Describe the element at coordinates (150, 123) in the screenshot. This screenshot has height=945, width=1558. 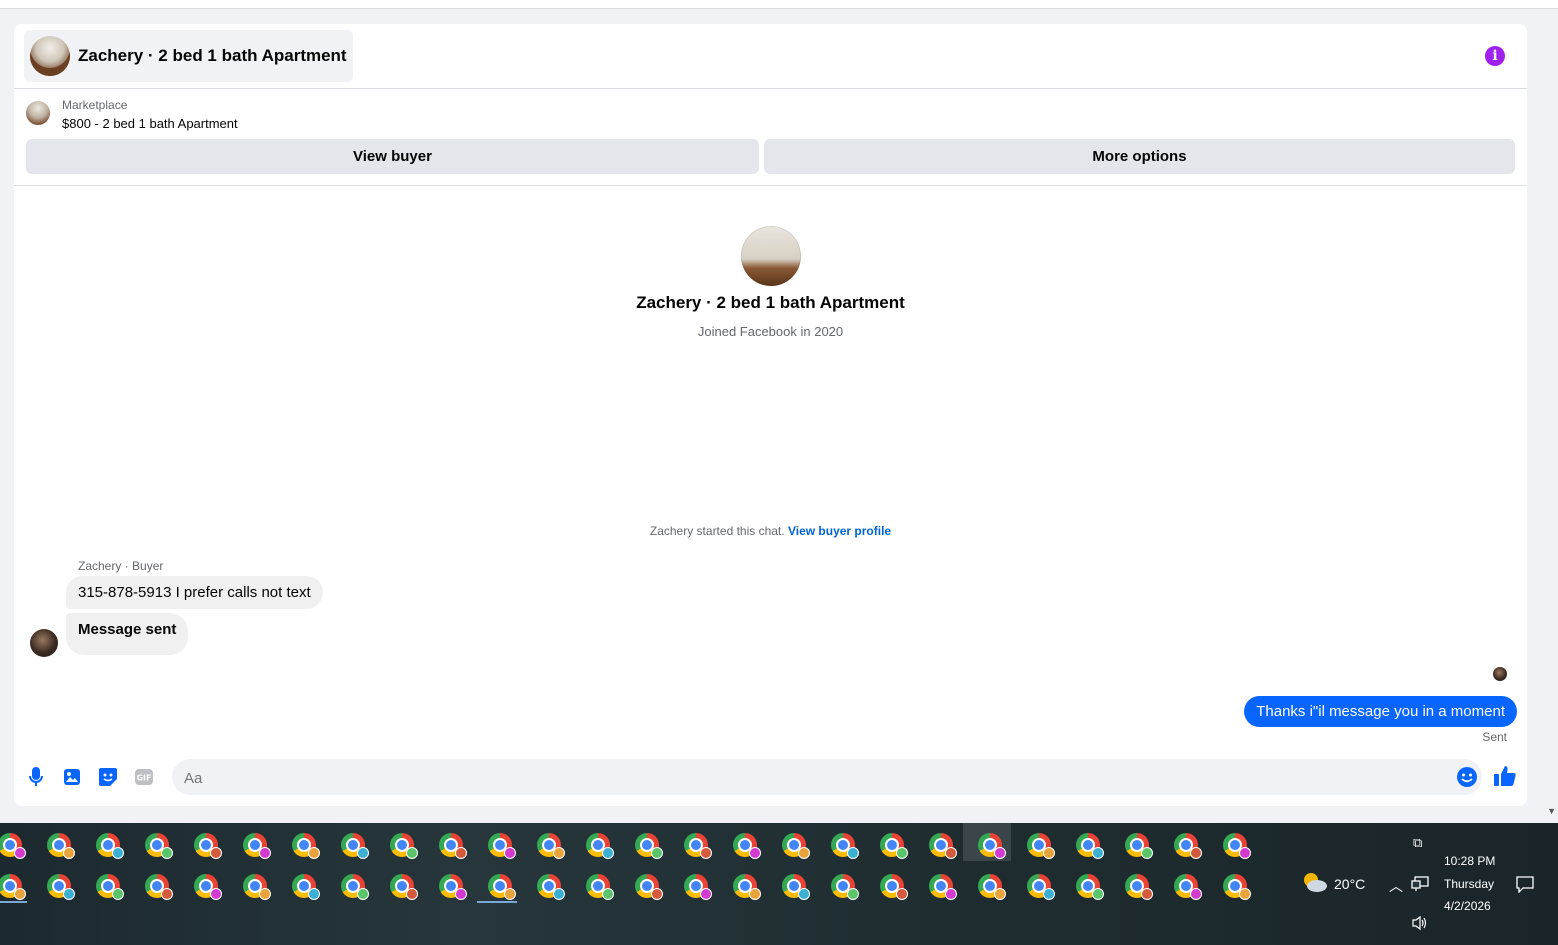
I see `listing-title: $800 - 2 bed 1 bath Apartment` at that location.